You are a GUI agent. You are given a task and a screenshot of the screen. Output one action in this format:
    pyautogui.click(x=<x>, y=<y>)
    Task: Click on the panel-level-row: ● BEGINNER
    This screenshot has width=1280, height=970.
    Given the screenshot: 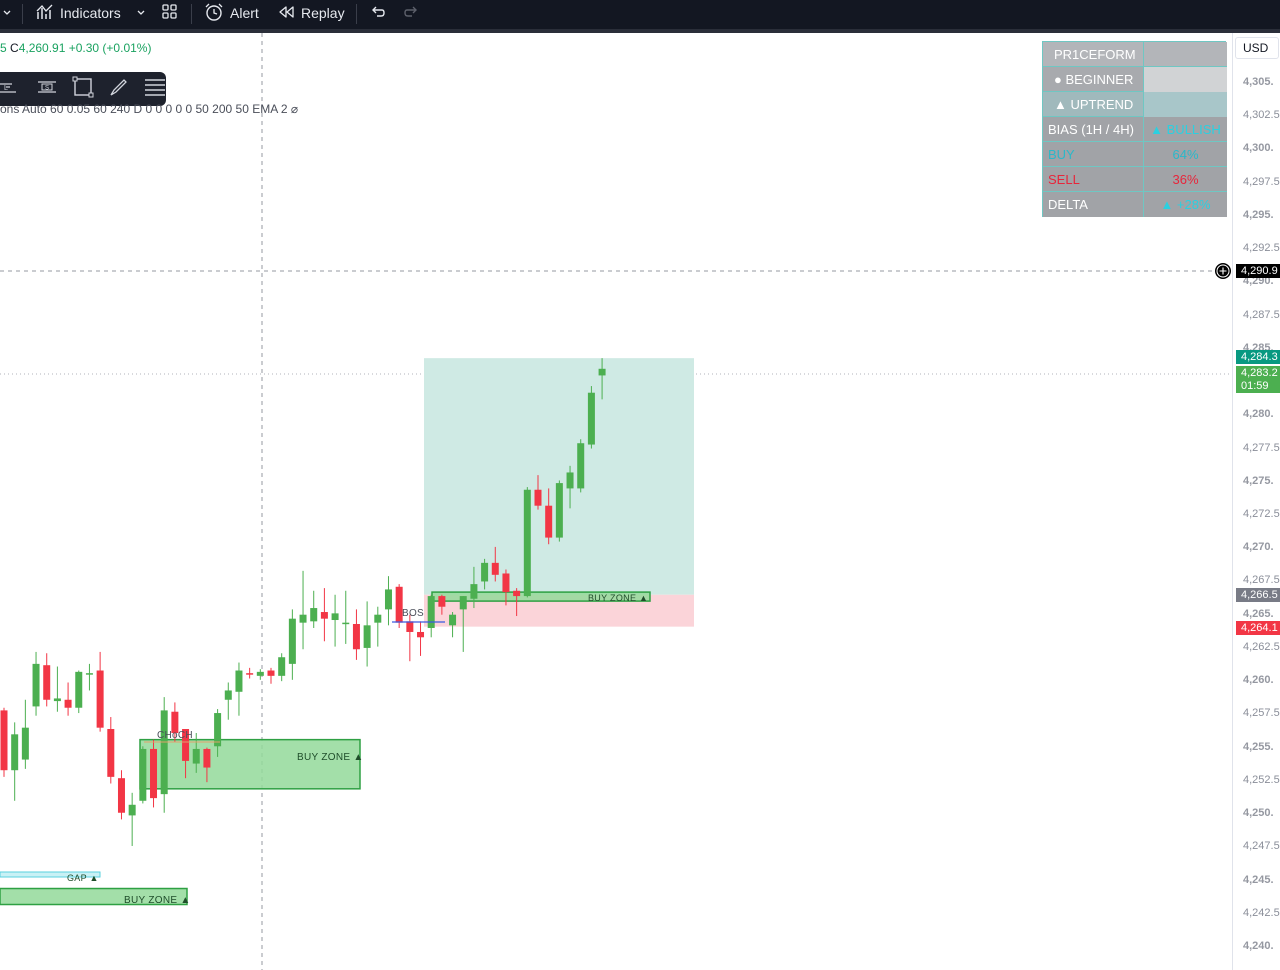 What is the action you would take?
    pyautogui.click(x=1135, y=79)
    